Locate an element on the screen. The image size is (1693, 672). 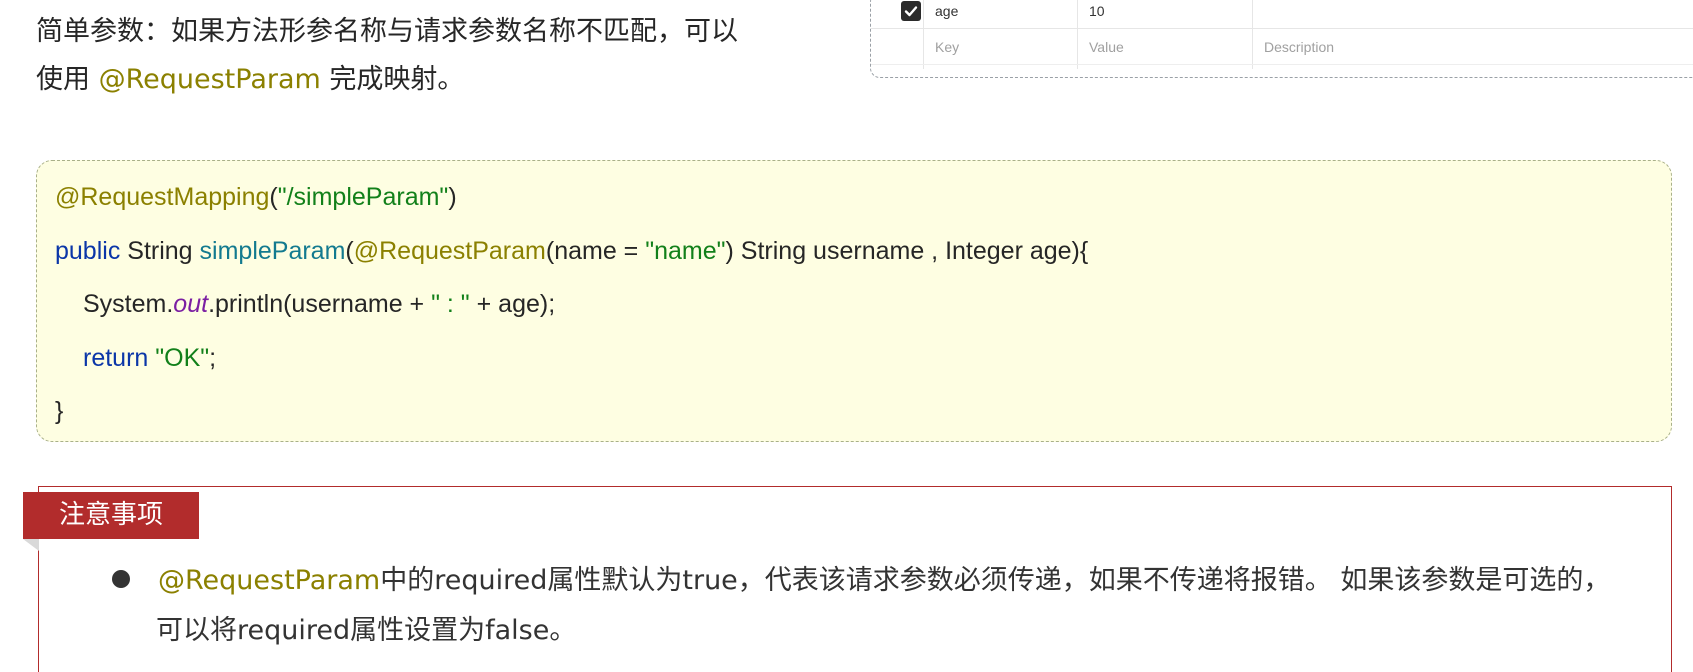
code-text: ) String username , Integer age){ is located at coordinates (907, 251).